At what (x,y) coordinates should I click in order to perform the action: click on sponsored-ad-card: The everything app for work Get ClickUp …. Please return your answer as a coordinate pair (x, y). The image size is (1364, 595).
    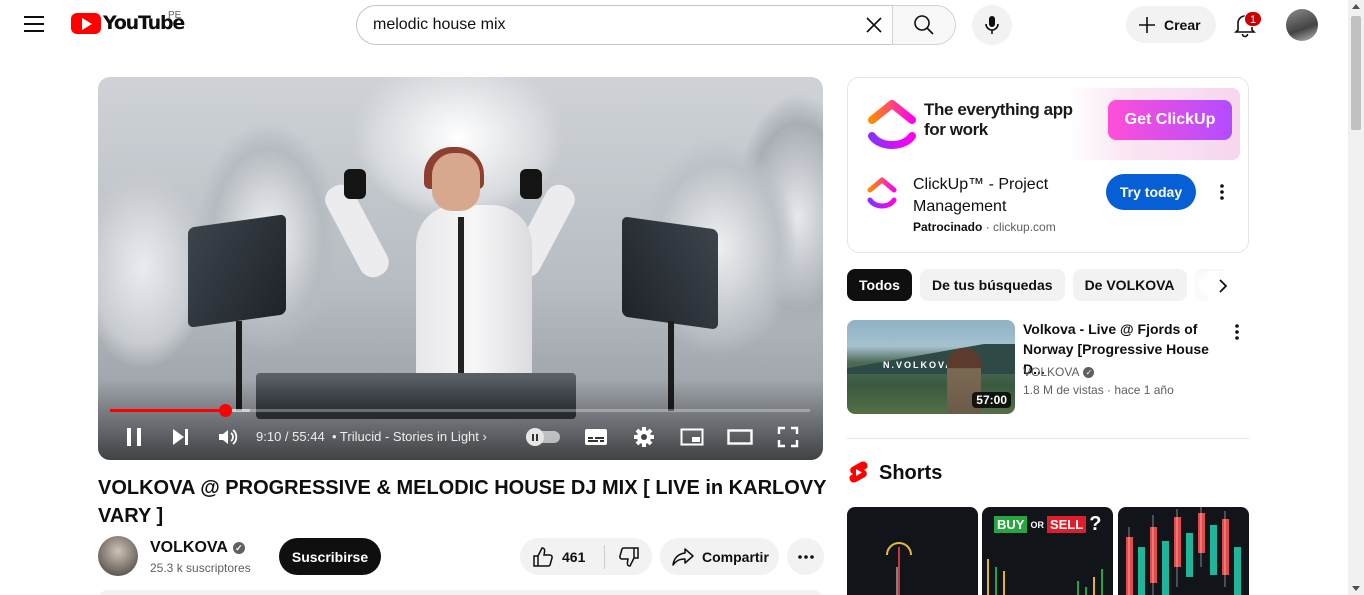
    Looking at the image, I should click on (1048, 165).